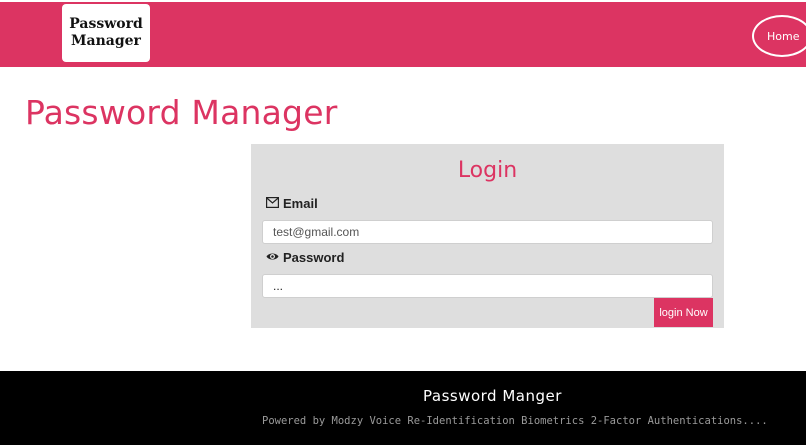 Image resolution: width=806 pixels, height=445 pixels. I want to click on envelope-icon, so click(273, 203).